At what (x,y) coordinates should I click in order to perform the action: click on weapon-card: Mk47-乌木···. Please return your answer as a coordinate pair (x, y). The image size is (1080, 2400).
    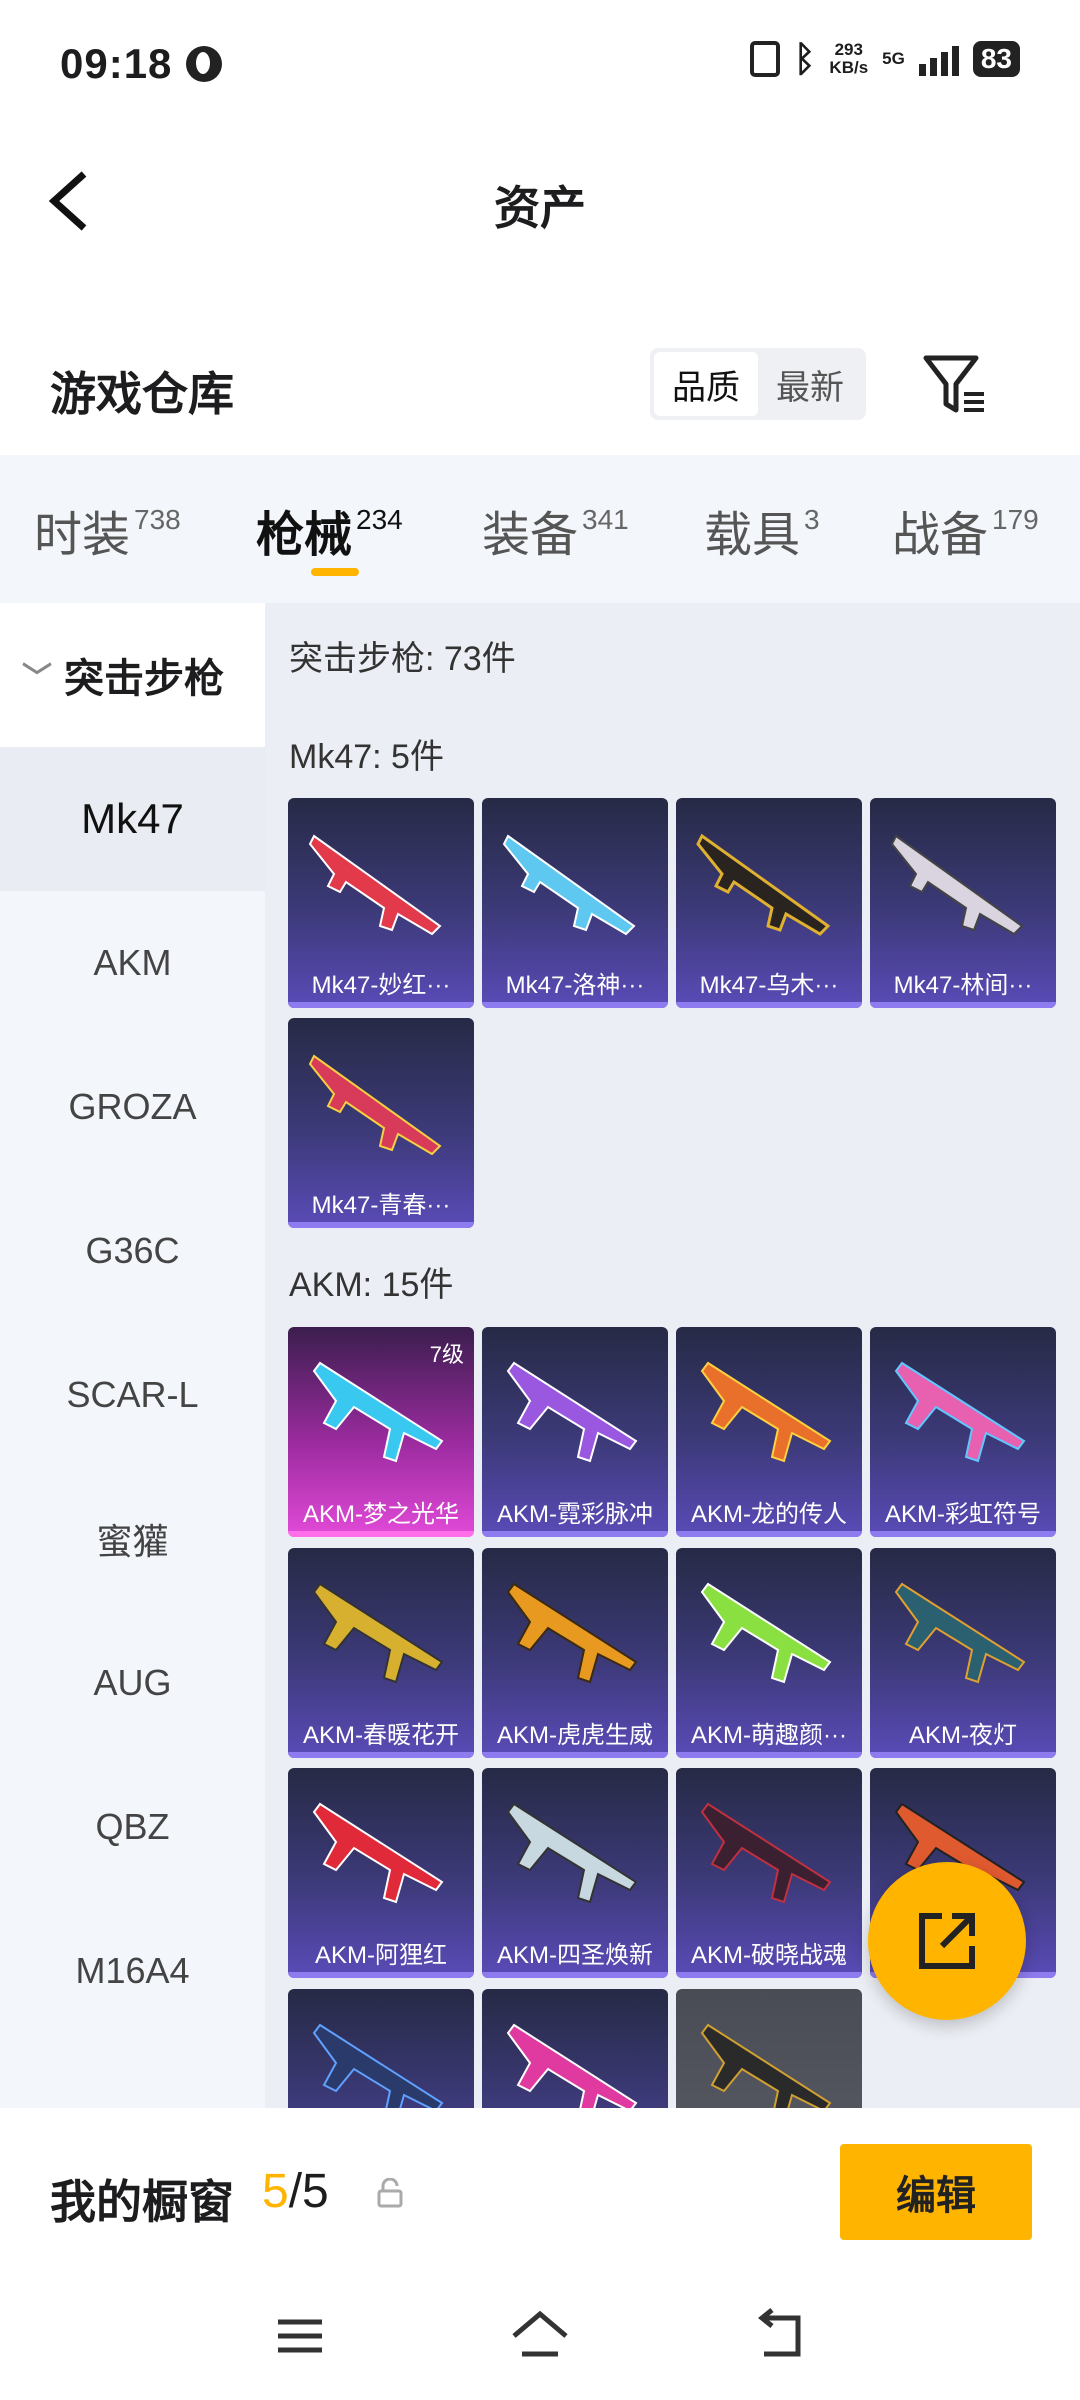
    Looking at the image, I should click on (769, 903).